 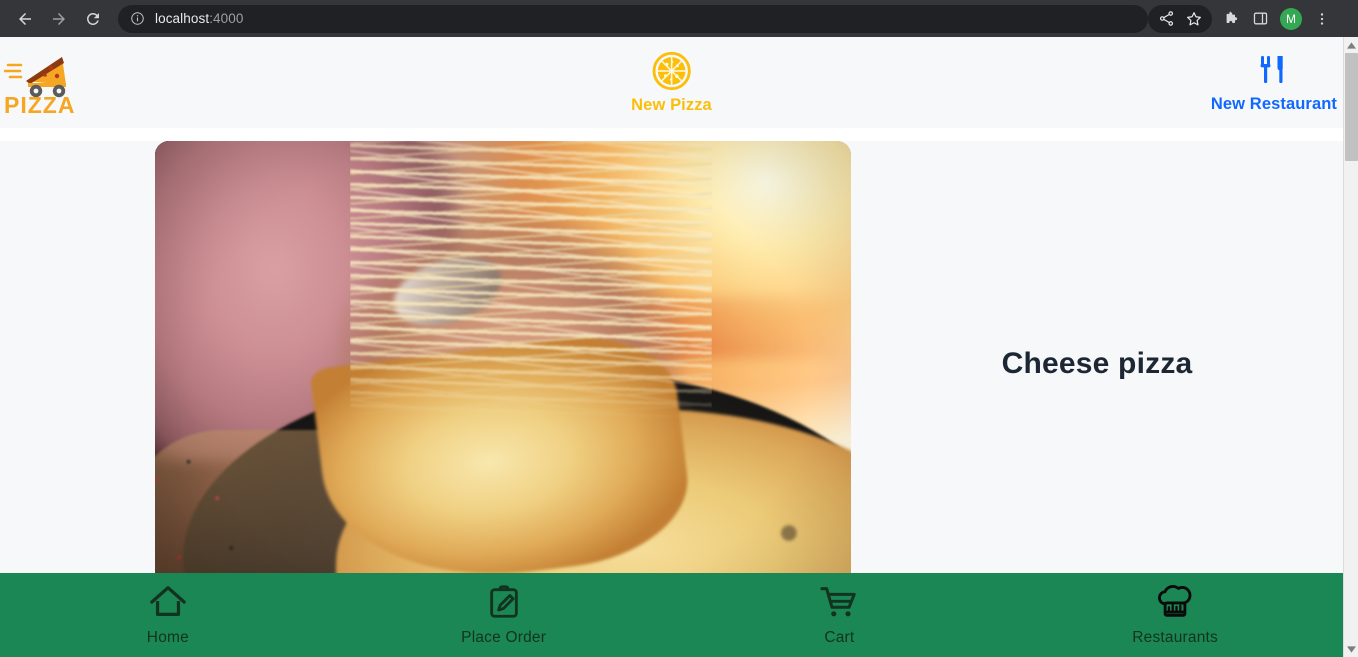 I want to click on three-dot-menu-icon, so click(x=1322, y=18).